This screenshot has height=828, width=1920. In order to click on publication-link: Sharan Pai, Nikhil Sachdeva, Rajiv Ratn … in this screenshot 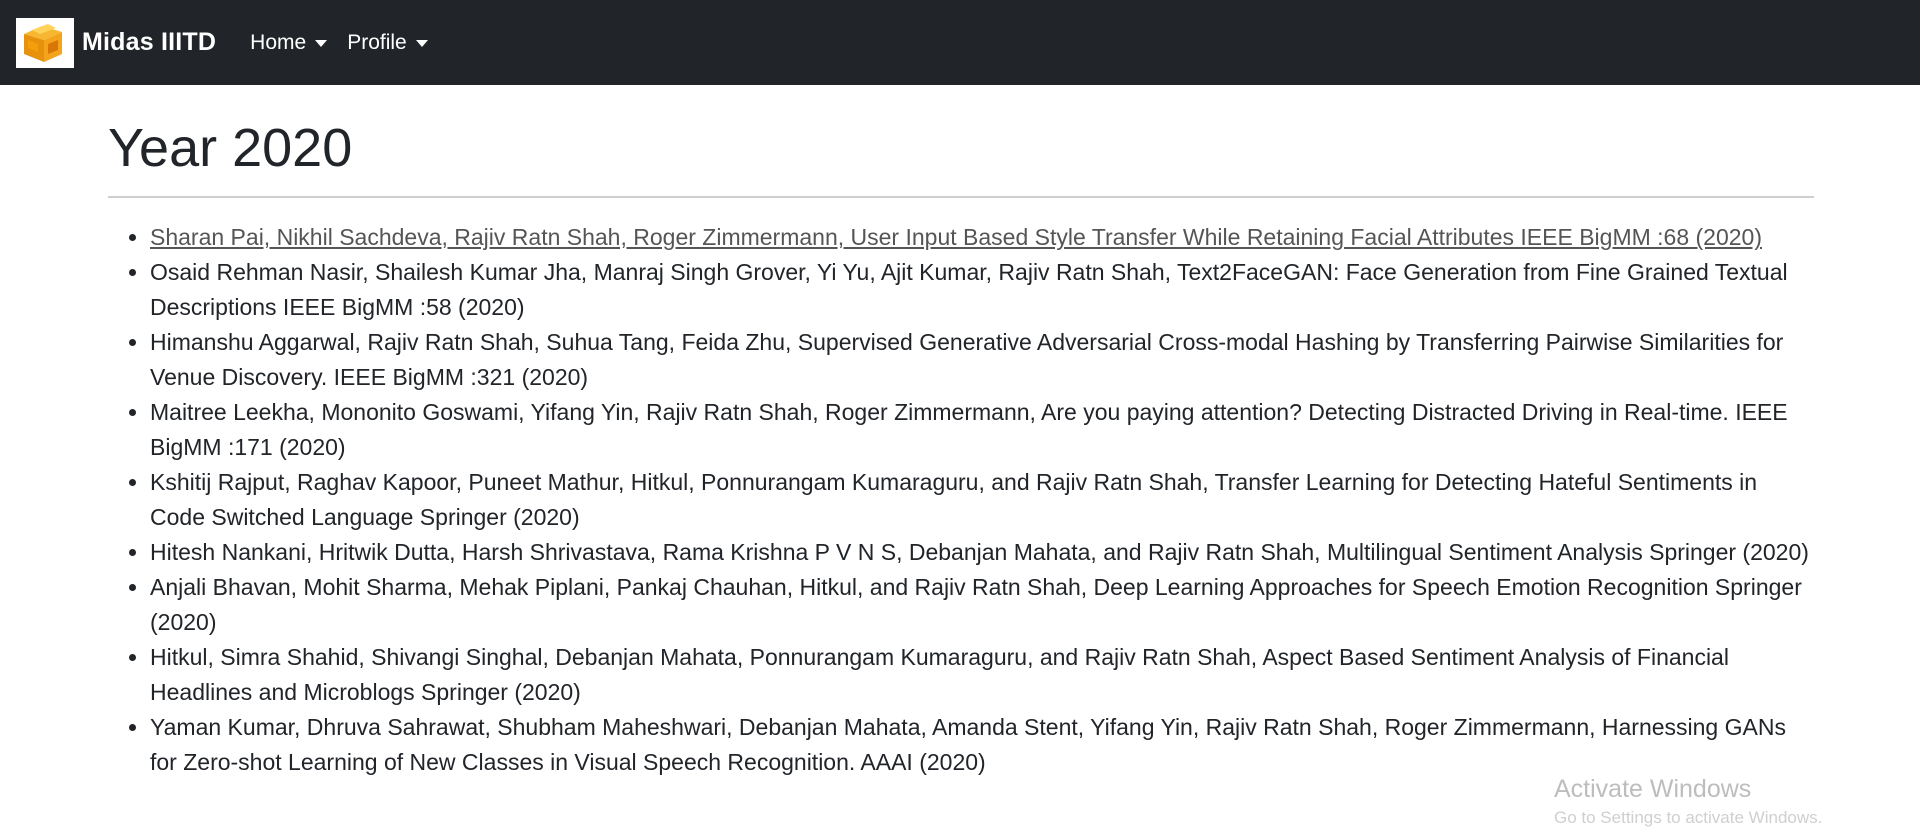, I will do `click(956, 237)`.